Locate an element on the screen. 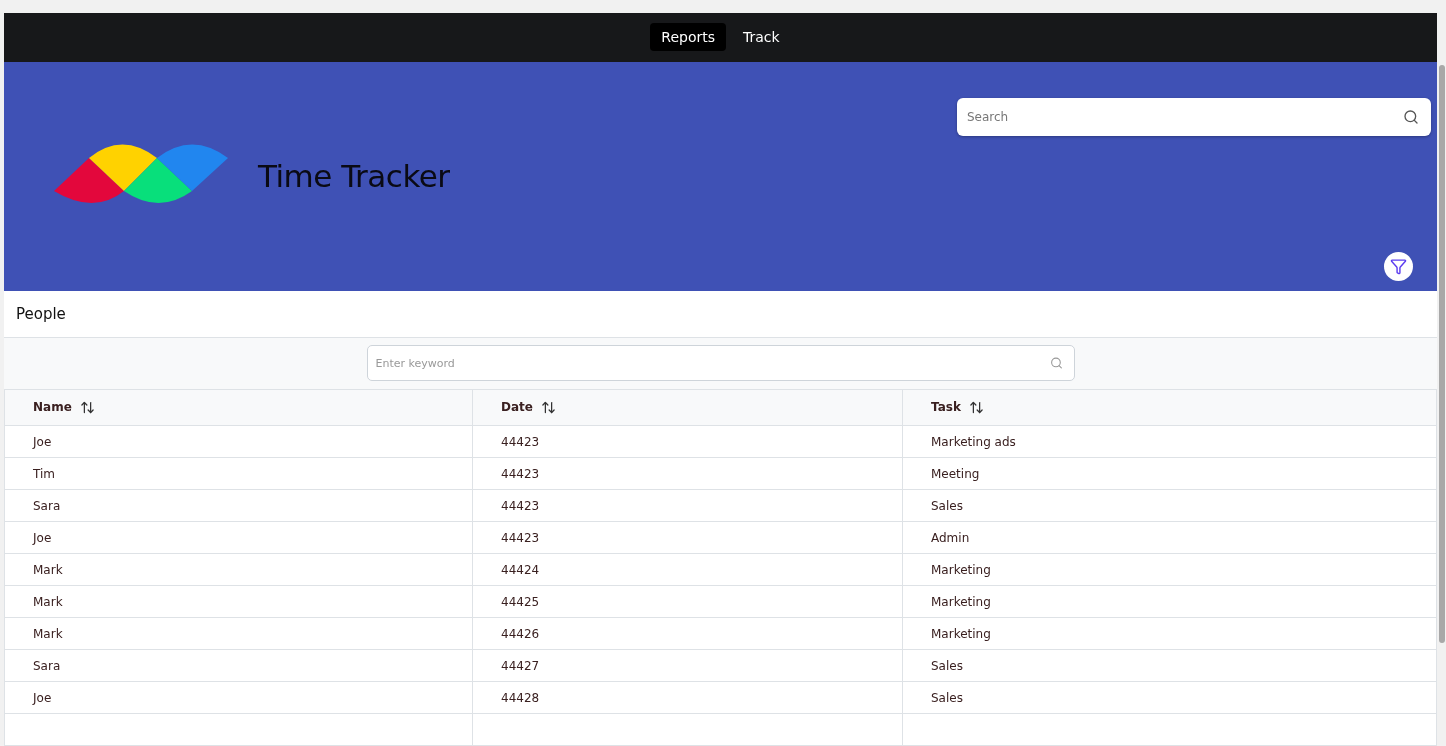  search-field: Search is located at coordinates (1194, 116).